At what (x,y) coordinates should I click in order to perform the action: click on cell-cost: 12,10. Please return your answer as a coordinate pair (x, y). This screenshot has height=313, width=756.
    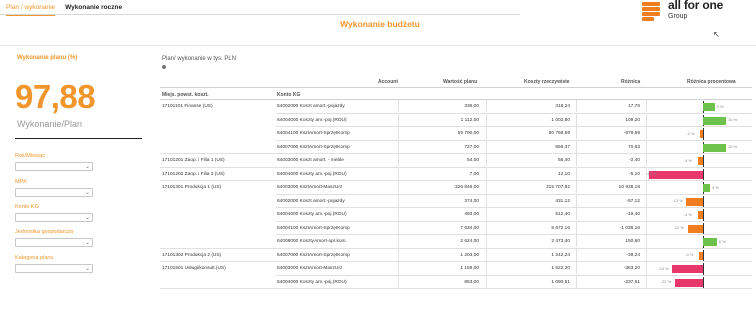
    Looking at the image, I should click on (563, 174).